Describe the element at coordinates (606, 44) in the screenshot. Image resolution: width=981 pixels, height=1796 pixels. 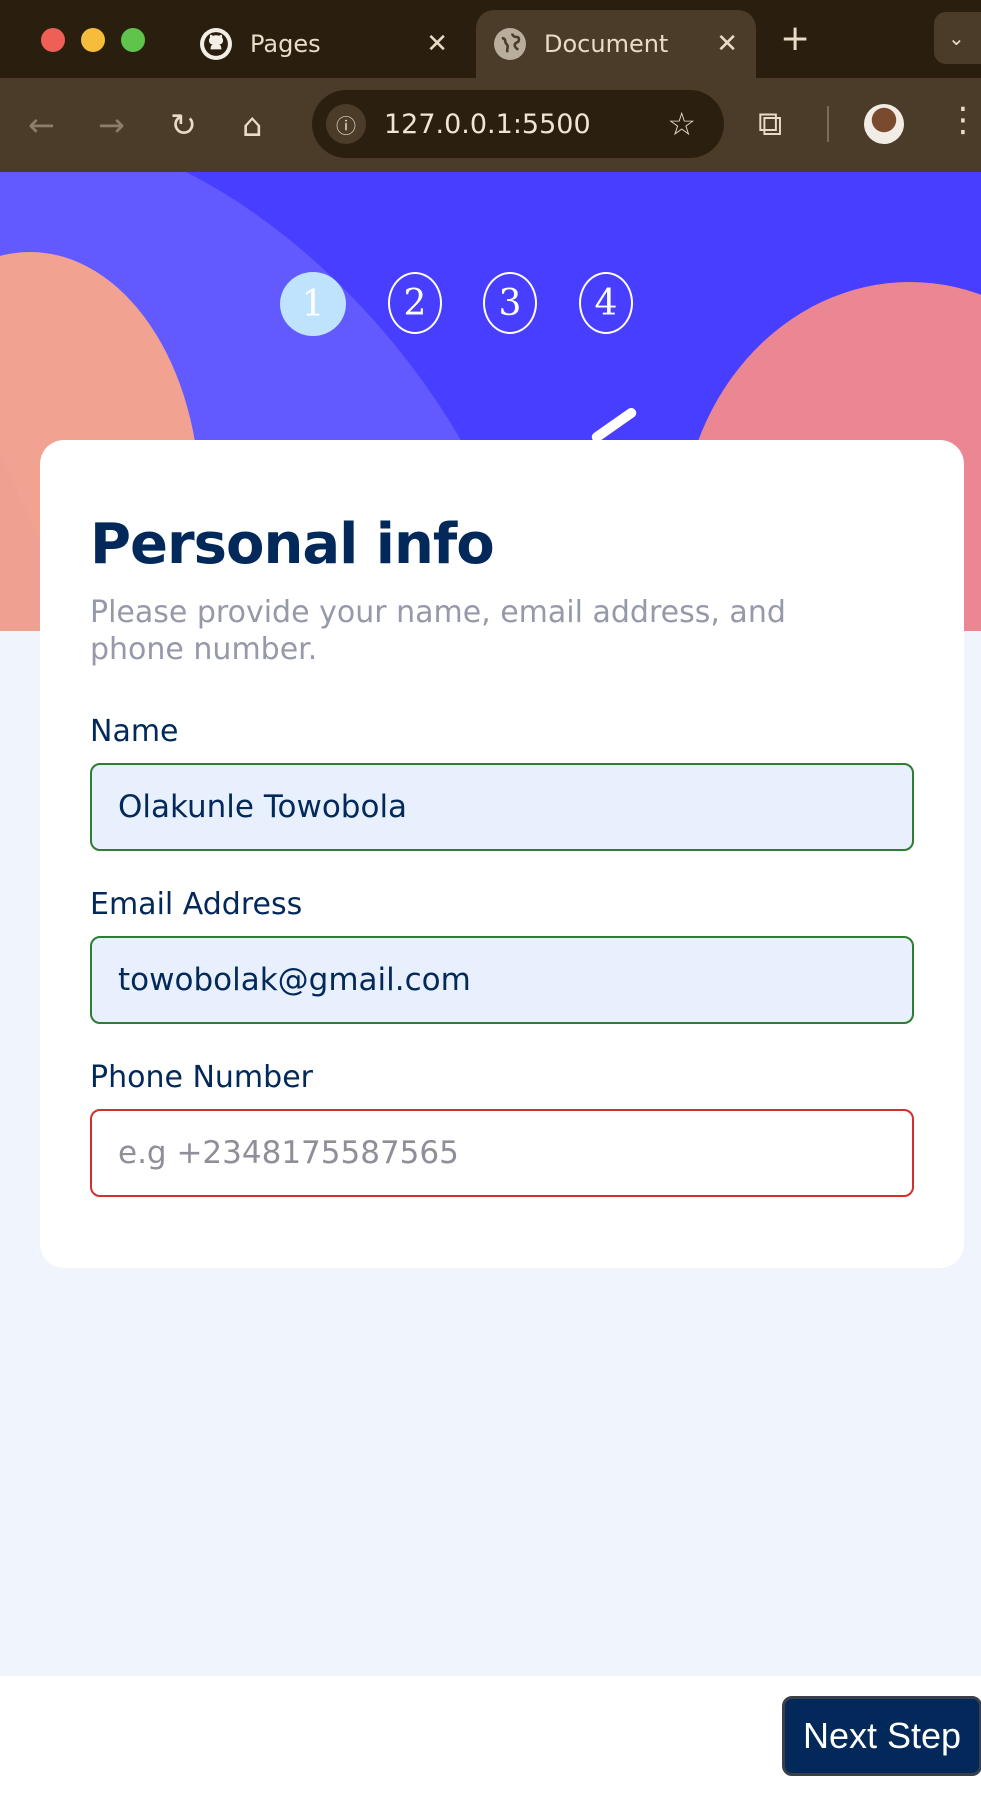
I see `tab-title: Document` at that location.